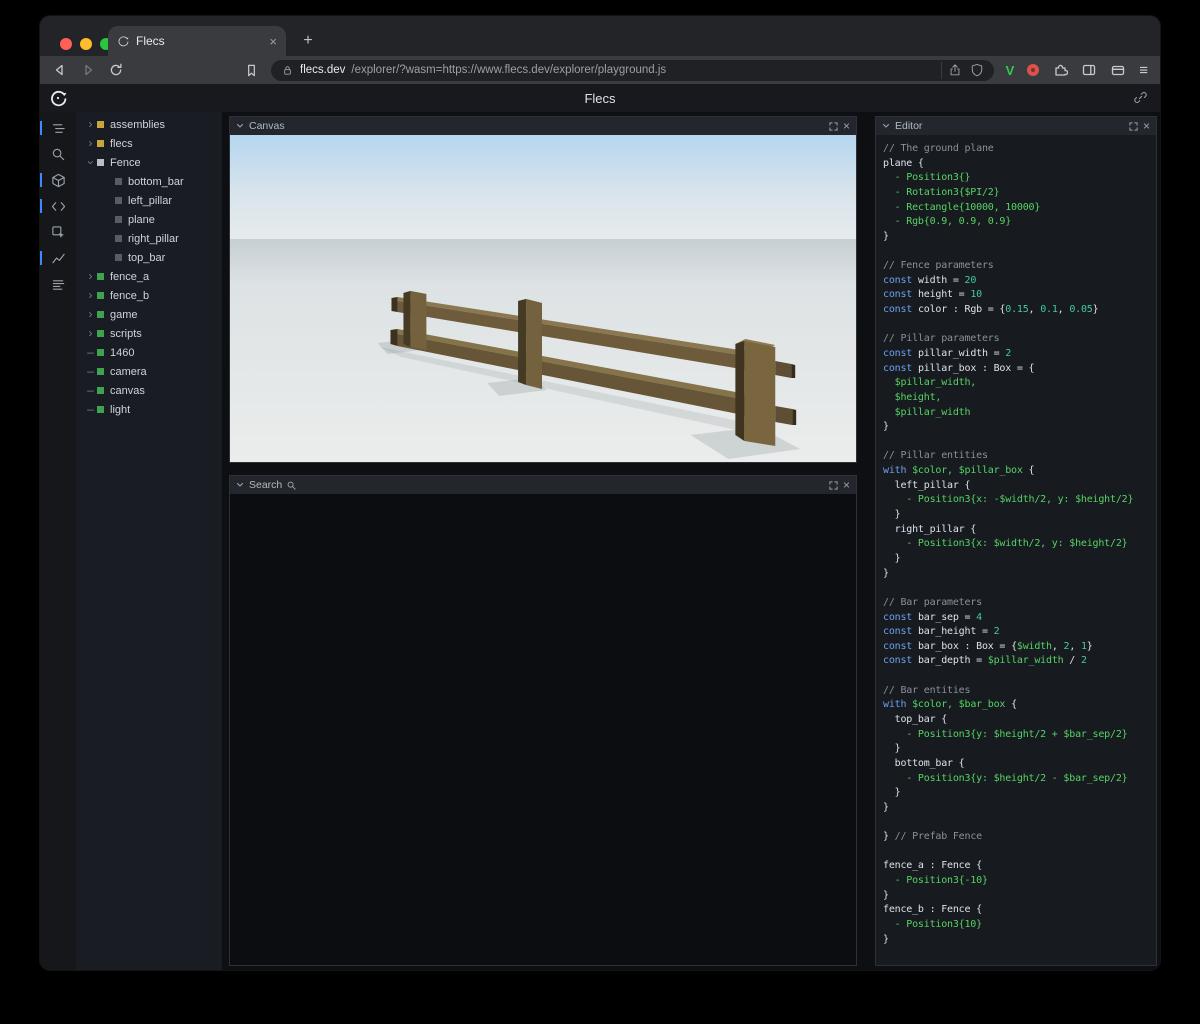  I want to click on editor-panel-title: Editor, so click(909, 126).